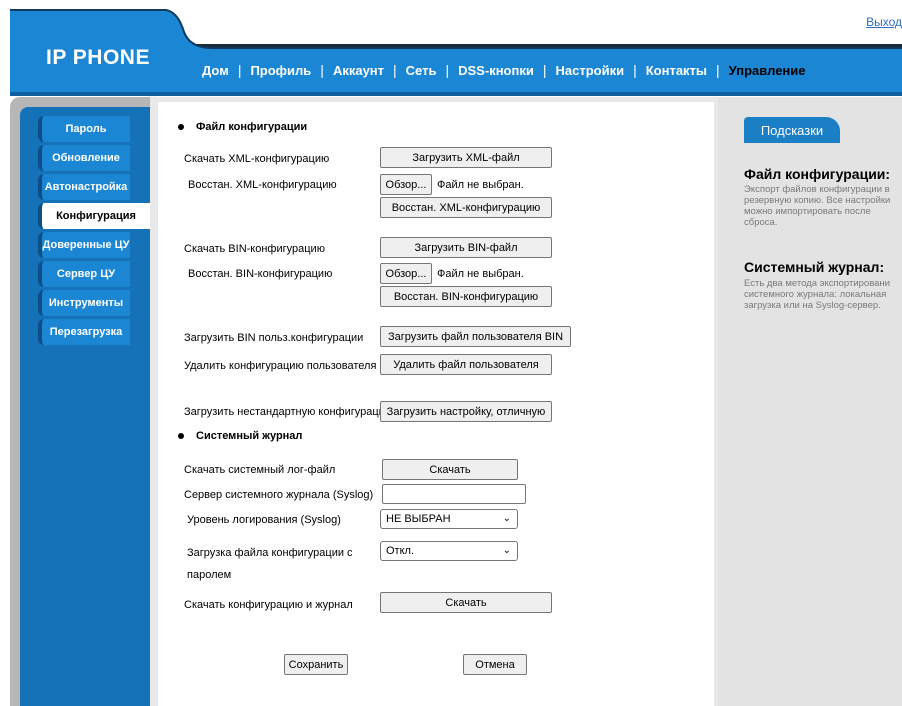 The width and height of the screenshot is (902, 706). I want to click on restore-xml-label: Восстан. XML-конфигурацию, so click(262, 185).